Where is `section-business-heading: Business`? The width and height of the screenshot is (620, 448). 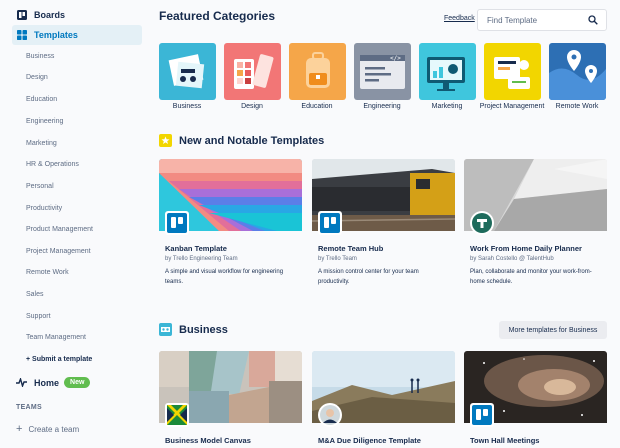
section-business-heading: Business is located at coordinates (193, 329).